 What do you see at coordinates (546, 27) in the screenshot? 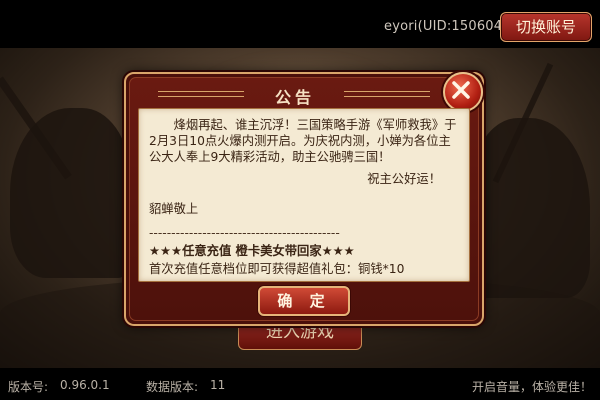
I see `switch-account-button: 切换账号` at bounding box center [546, 27].